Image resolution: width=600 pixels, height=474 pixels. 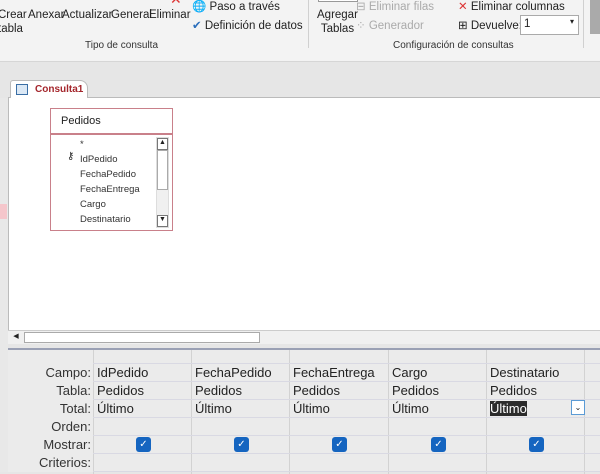 What do you see at coordinates (82, 144) in the screenshot?
I see `field-all: *` at bounding box center [82, 144].